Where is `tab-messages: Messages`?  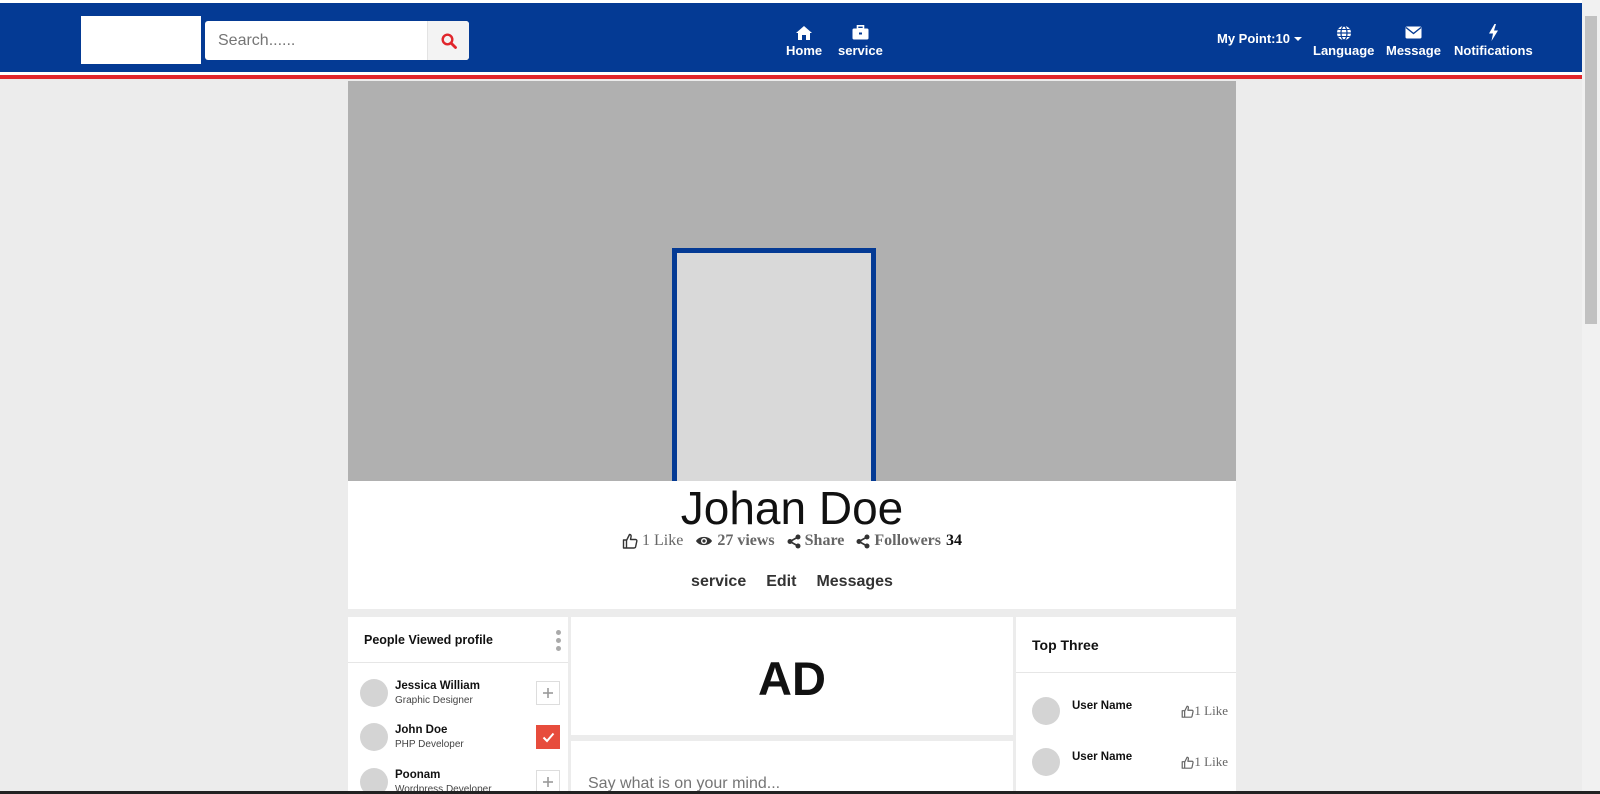
tab-messages: Messages is located at coordinates (854, 582).